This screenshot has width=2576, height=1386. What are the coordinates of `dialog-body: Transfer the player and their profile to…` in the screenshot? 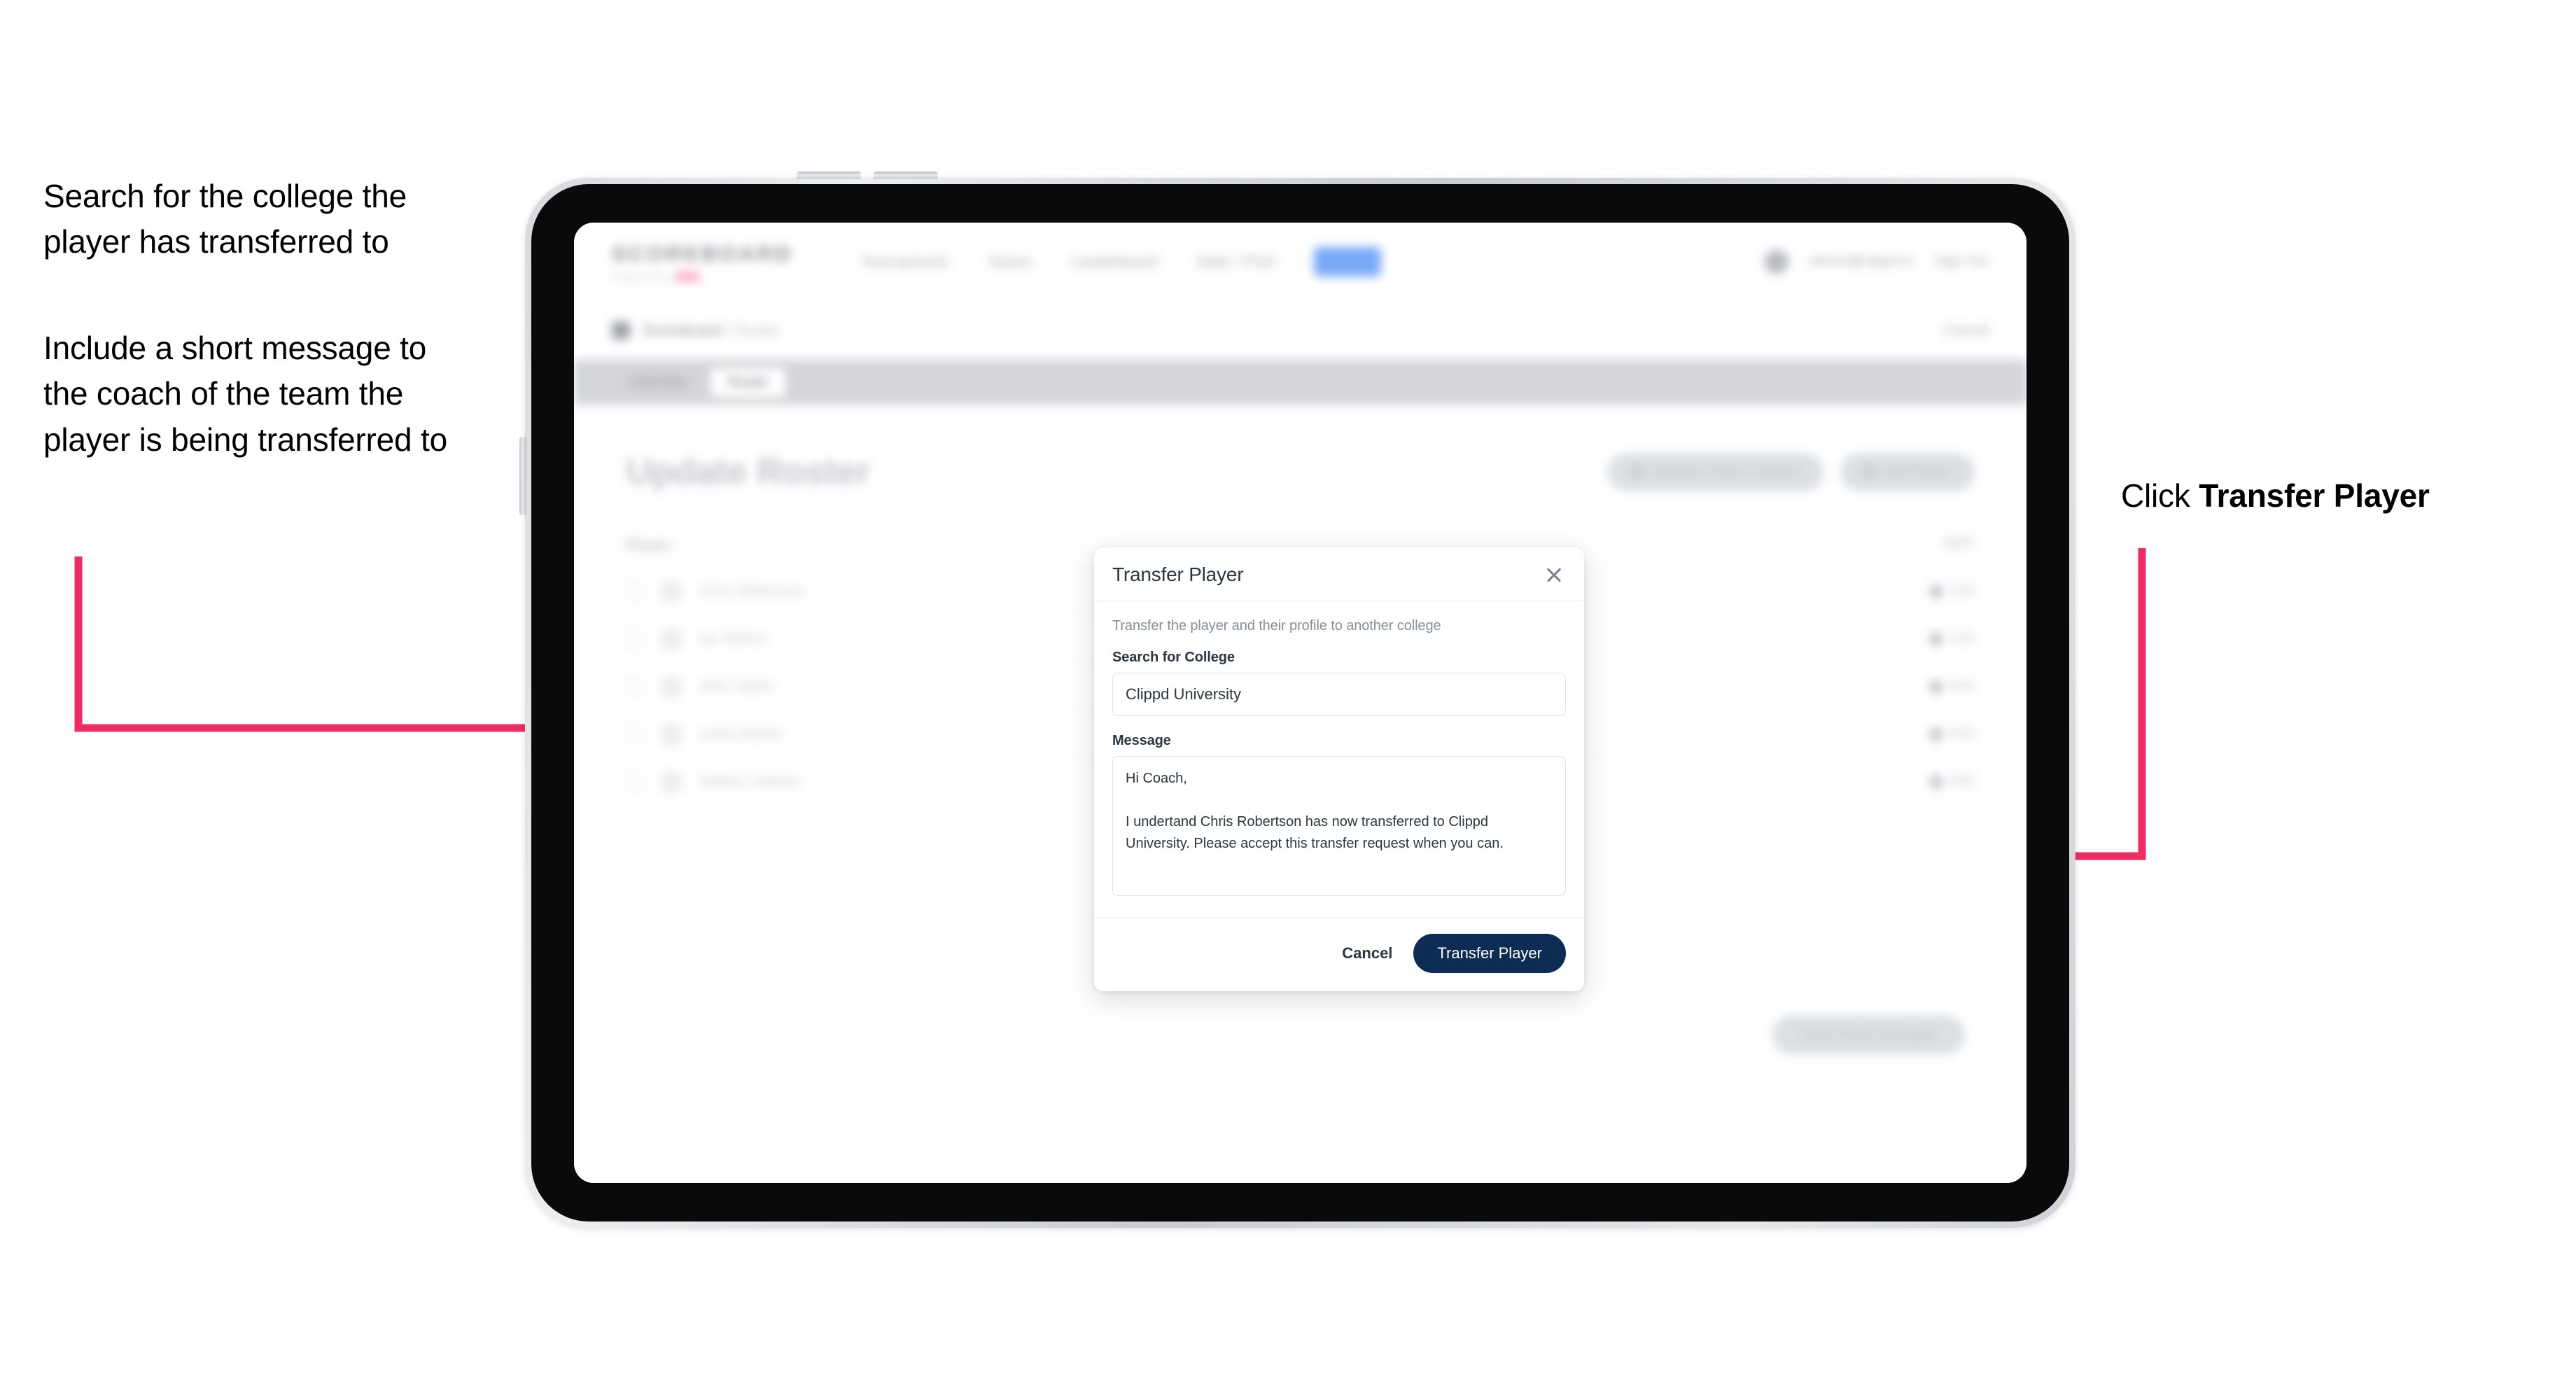 It's located at (1339, 759).